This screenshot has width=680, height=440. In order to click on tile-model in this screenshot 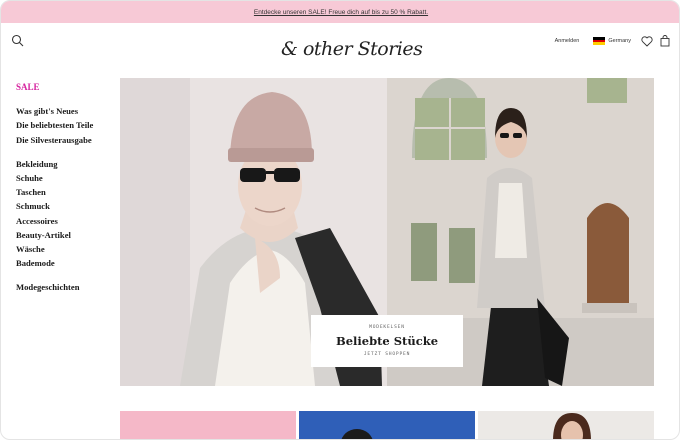, I will do `click(566, 425)`.